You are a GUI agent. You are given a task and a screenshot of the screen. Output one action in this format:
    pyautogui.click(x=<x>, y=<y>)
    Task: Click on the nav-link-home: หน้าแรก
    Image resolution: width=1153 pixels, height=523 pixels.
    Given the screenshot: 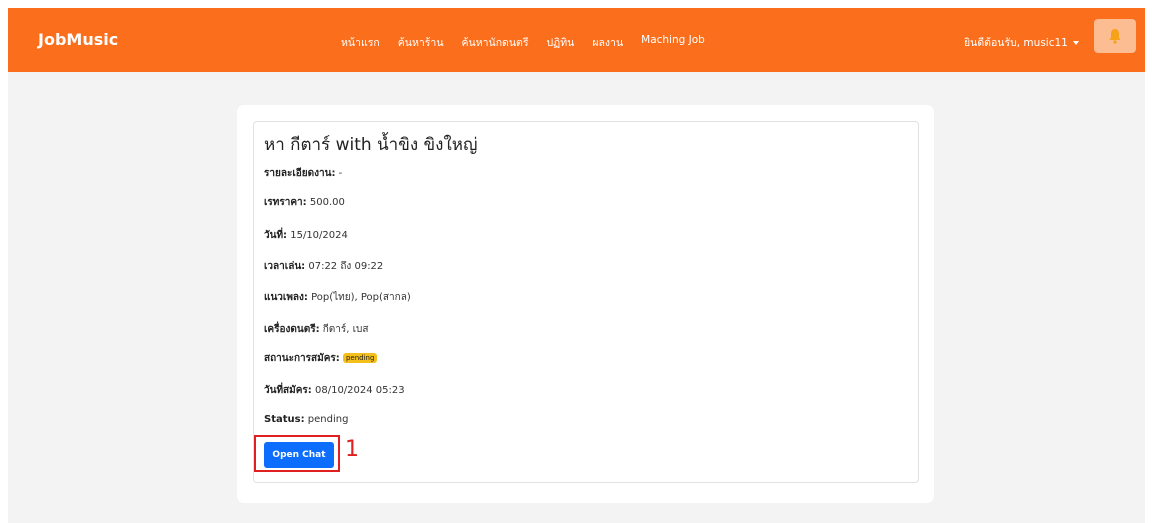 What is the action you would take?
    pyautogui.click(x=360, y=42)
    